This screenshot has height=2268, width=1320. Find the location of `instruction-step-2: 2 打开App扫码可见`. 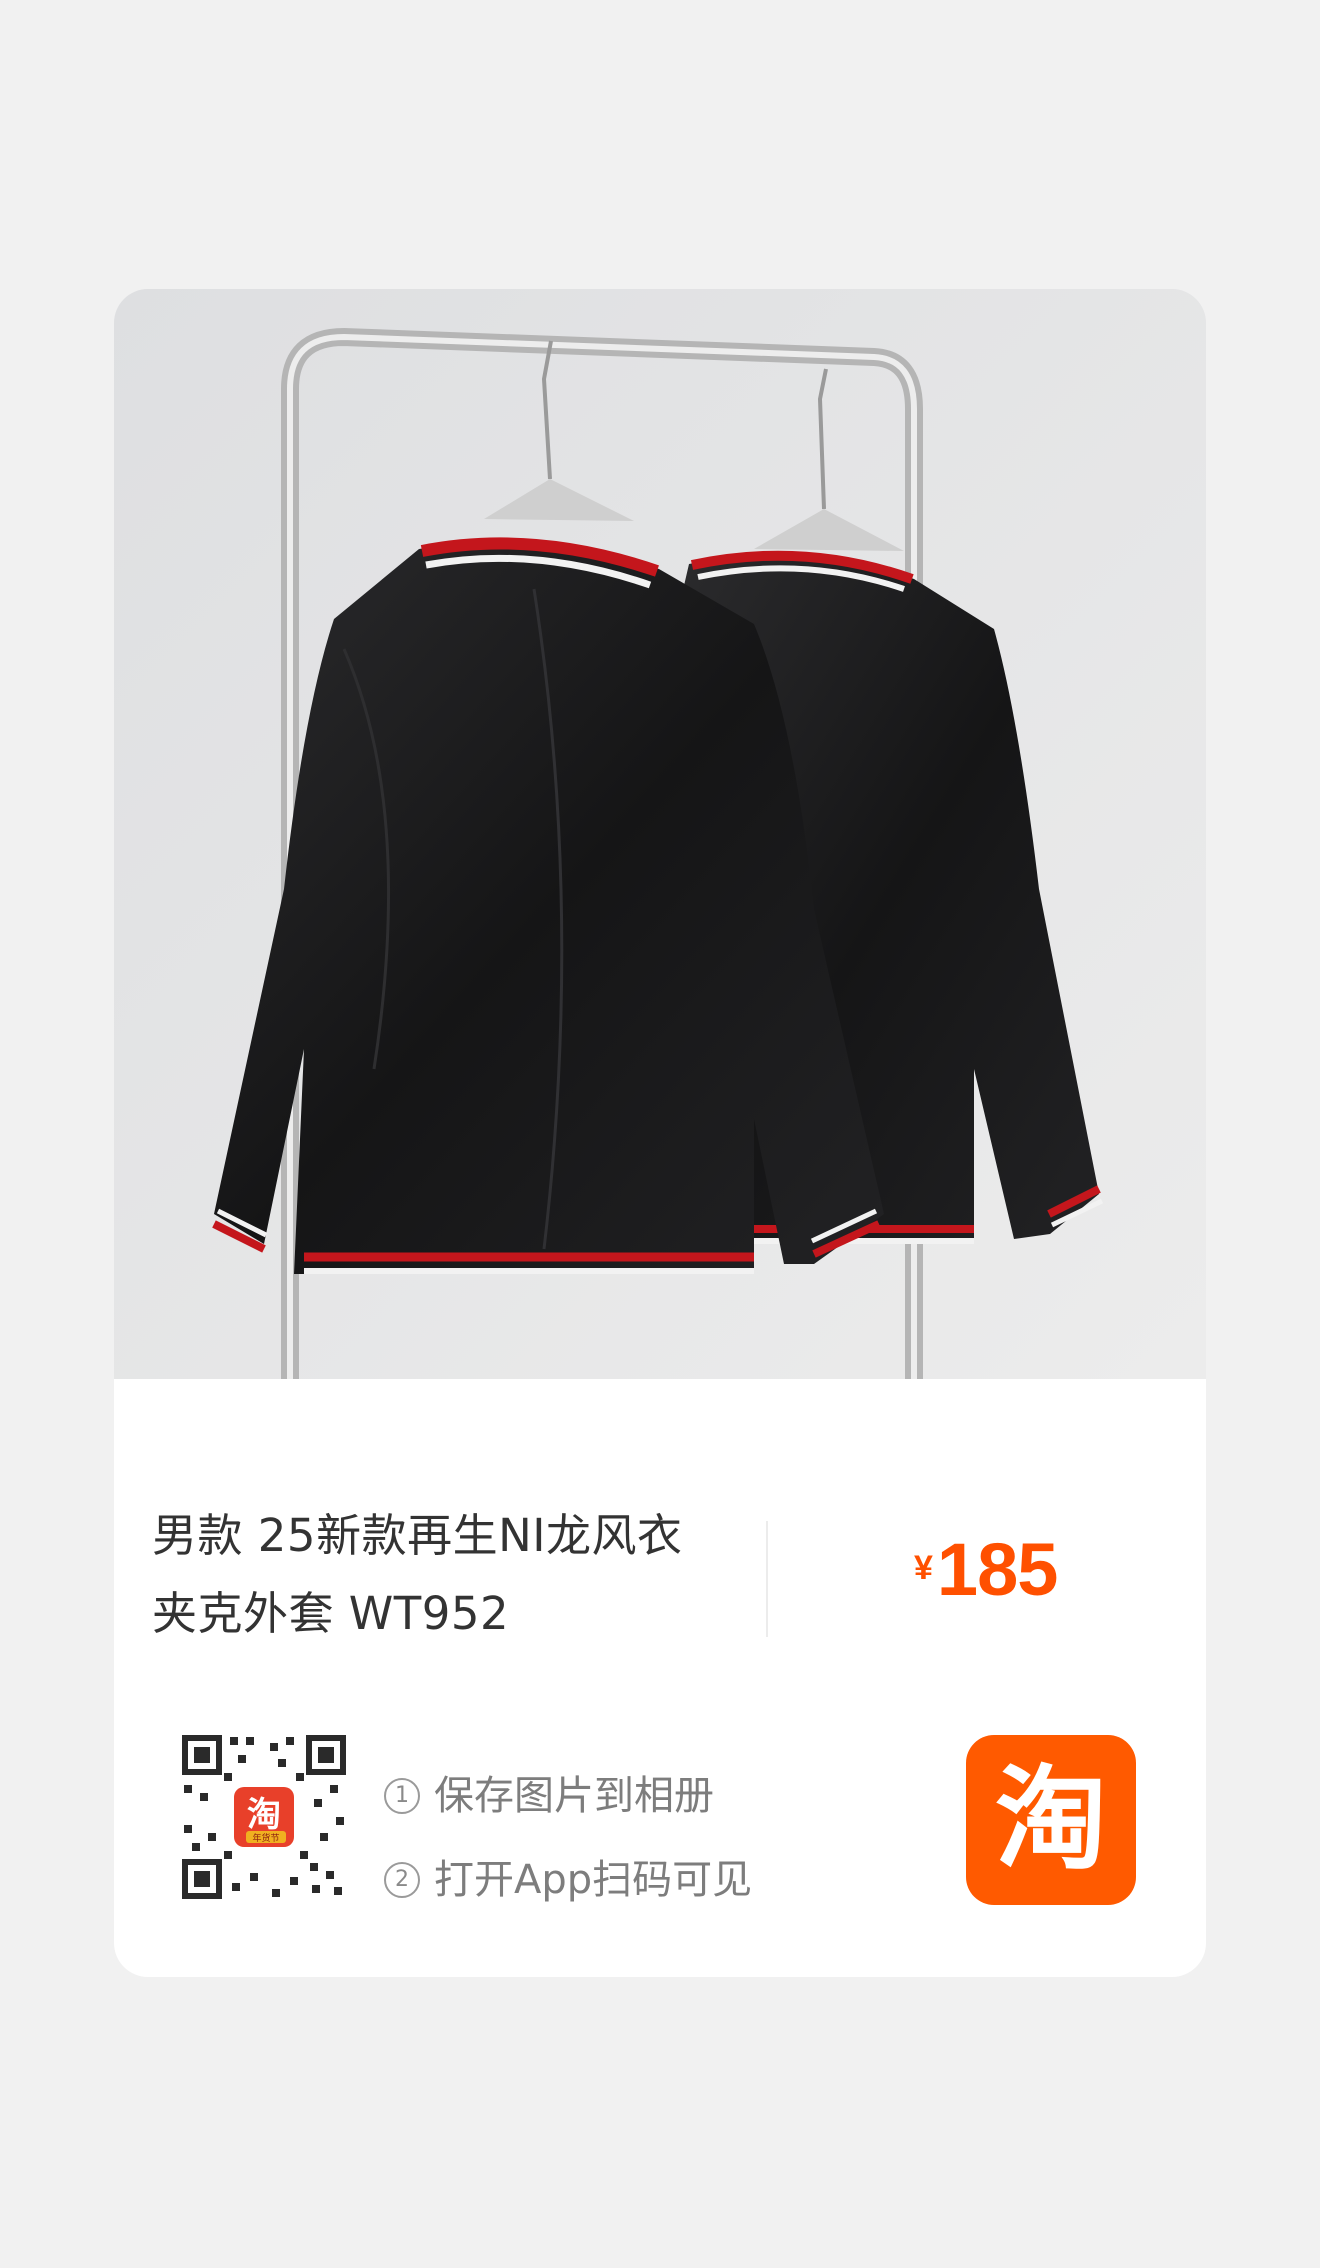

instruction-step-2: 2 打开App扫码可见 is located at coordinates (568, 1880).